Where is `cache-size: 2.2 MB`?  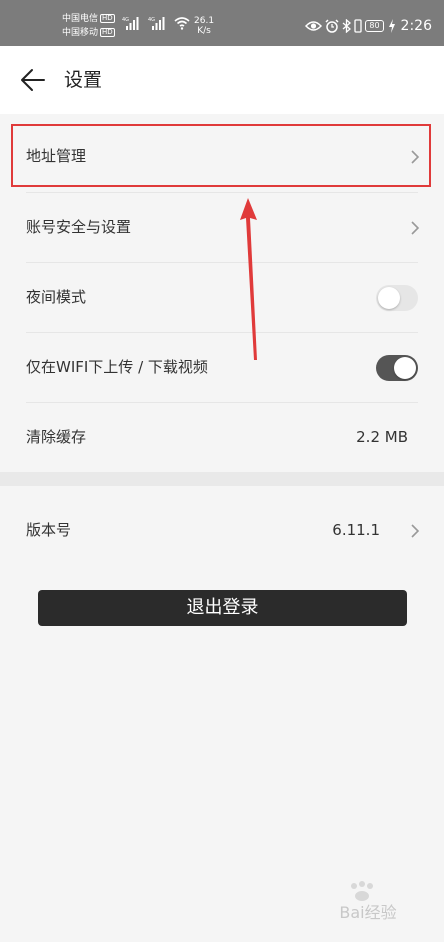 cache-size: 2.2 MB is located at coordinates (382, 437).